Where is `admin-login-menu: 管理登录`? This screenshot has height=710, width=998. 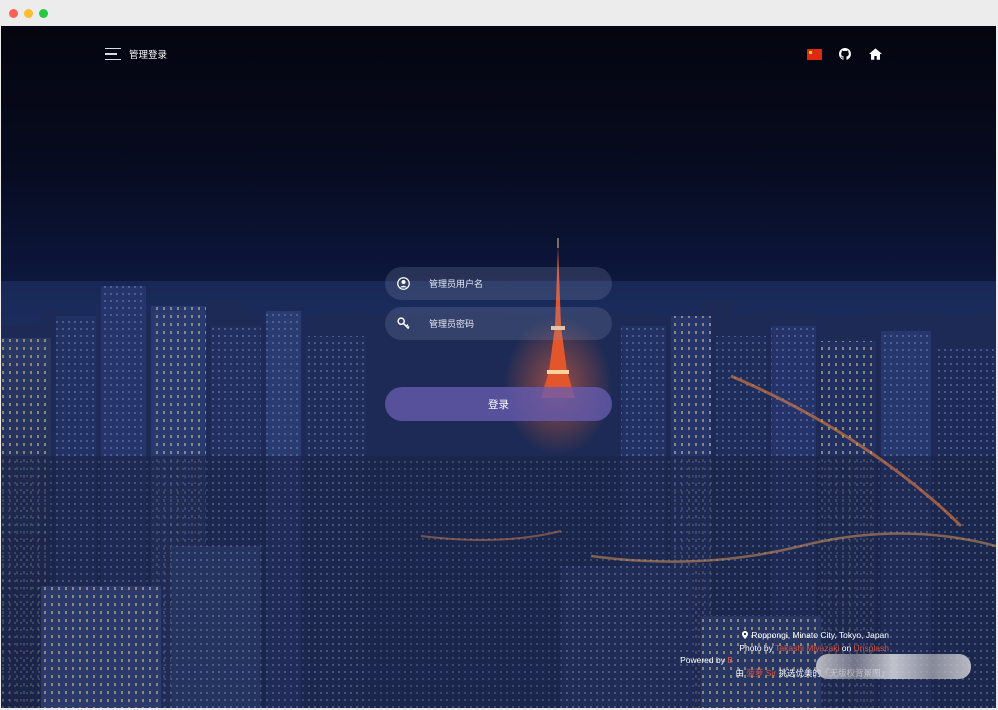 admin-login-menu: 管理登录 is located at coordinates (136, 54).